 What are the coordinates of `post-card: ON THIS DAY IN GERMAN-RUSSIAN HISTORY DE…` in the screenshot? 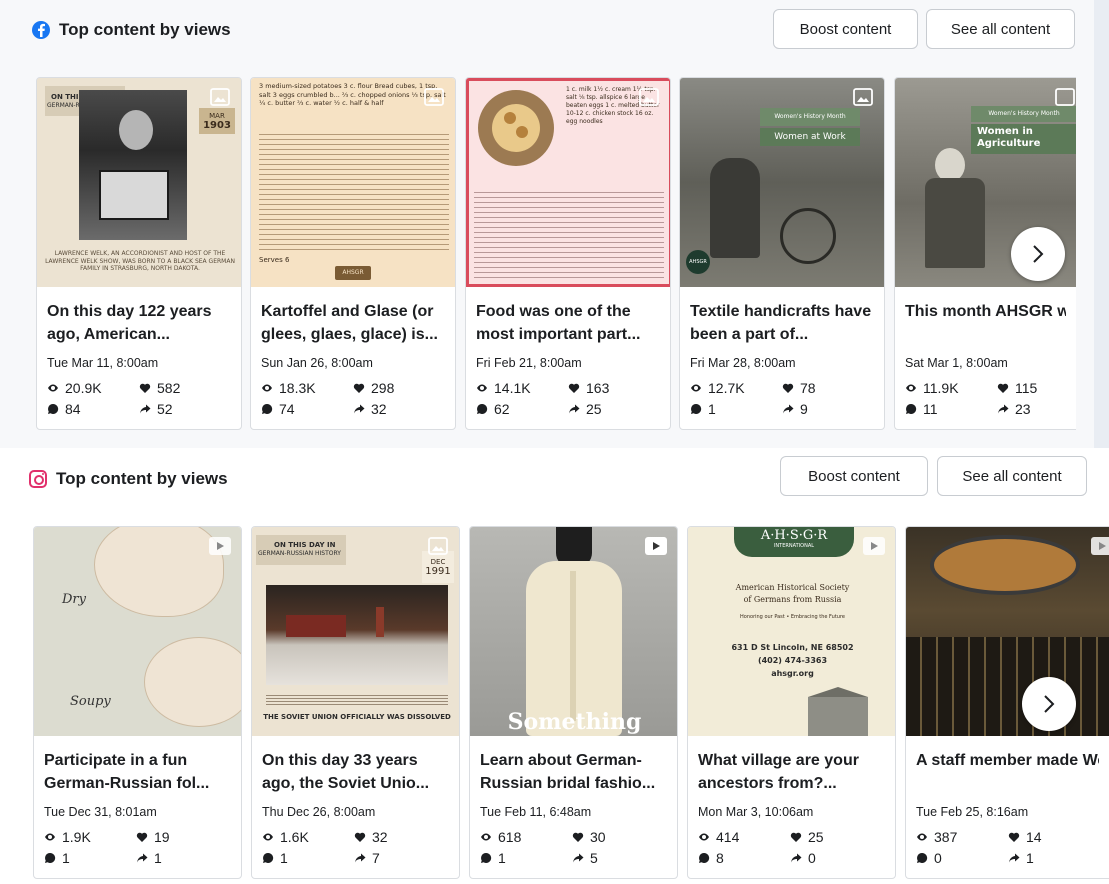 It's located at (355, 702).